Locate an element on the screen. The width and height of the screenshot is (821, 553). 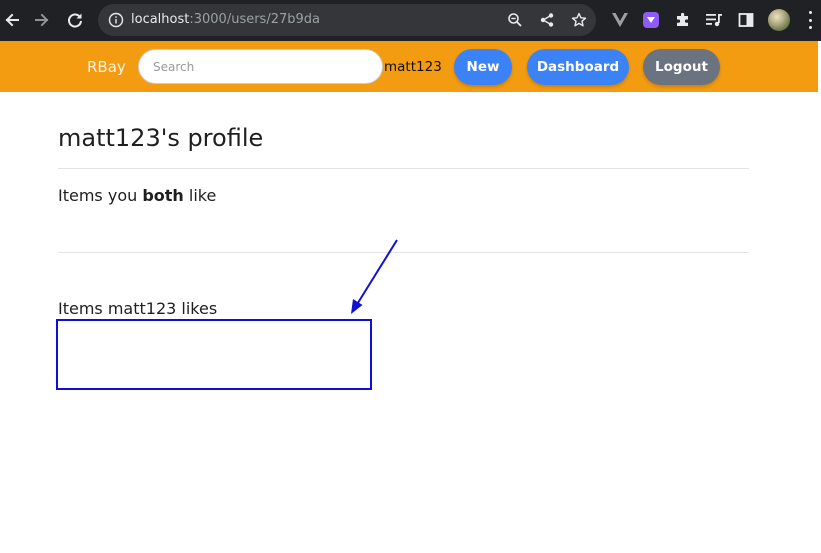
app-navbar: RBay matt123 New Dashboard Logout is located at coordinates (409, 66).